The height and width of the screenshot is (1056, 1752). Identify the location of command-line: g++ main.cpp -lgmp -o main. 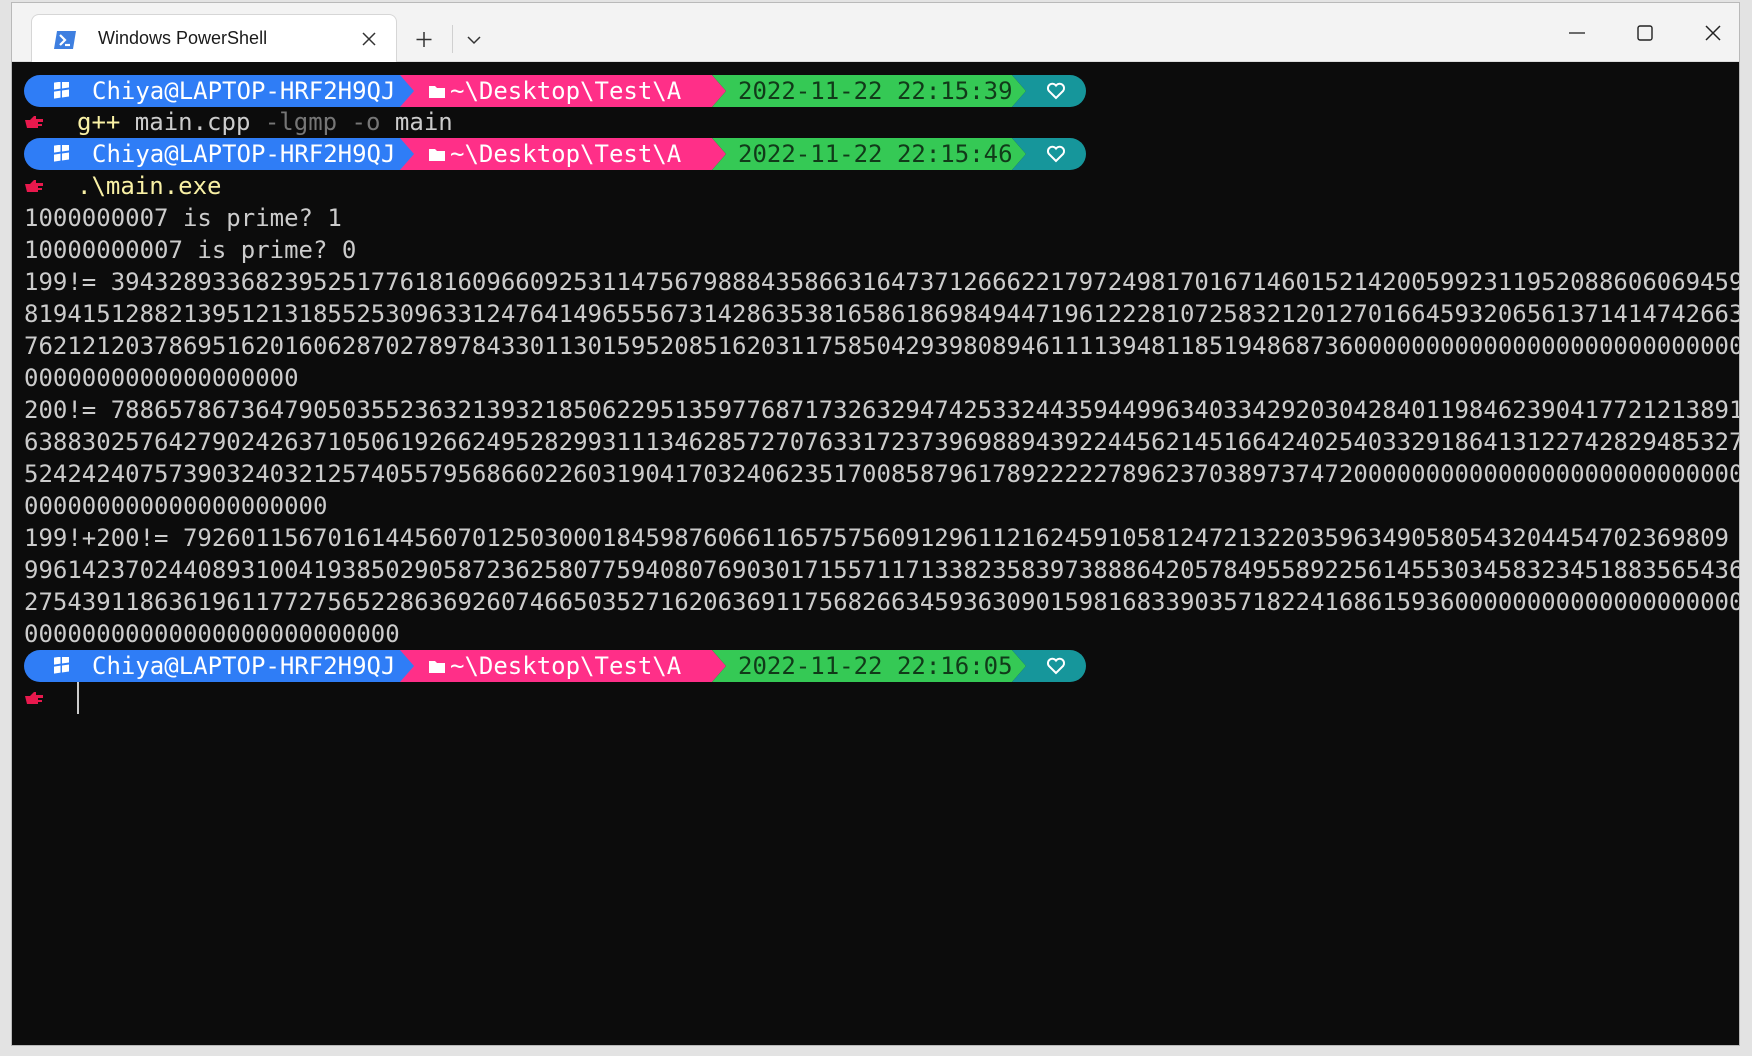
(238, 122).